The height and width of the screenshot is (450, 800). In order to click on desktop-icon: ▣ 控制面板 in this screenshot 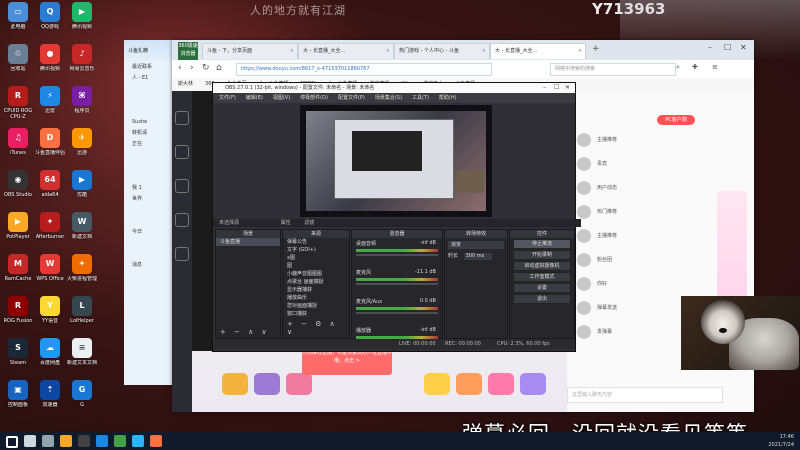, I will do `click(18, 397)`.